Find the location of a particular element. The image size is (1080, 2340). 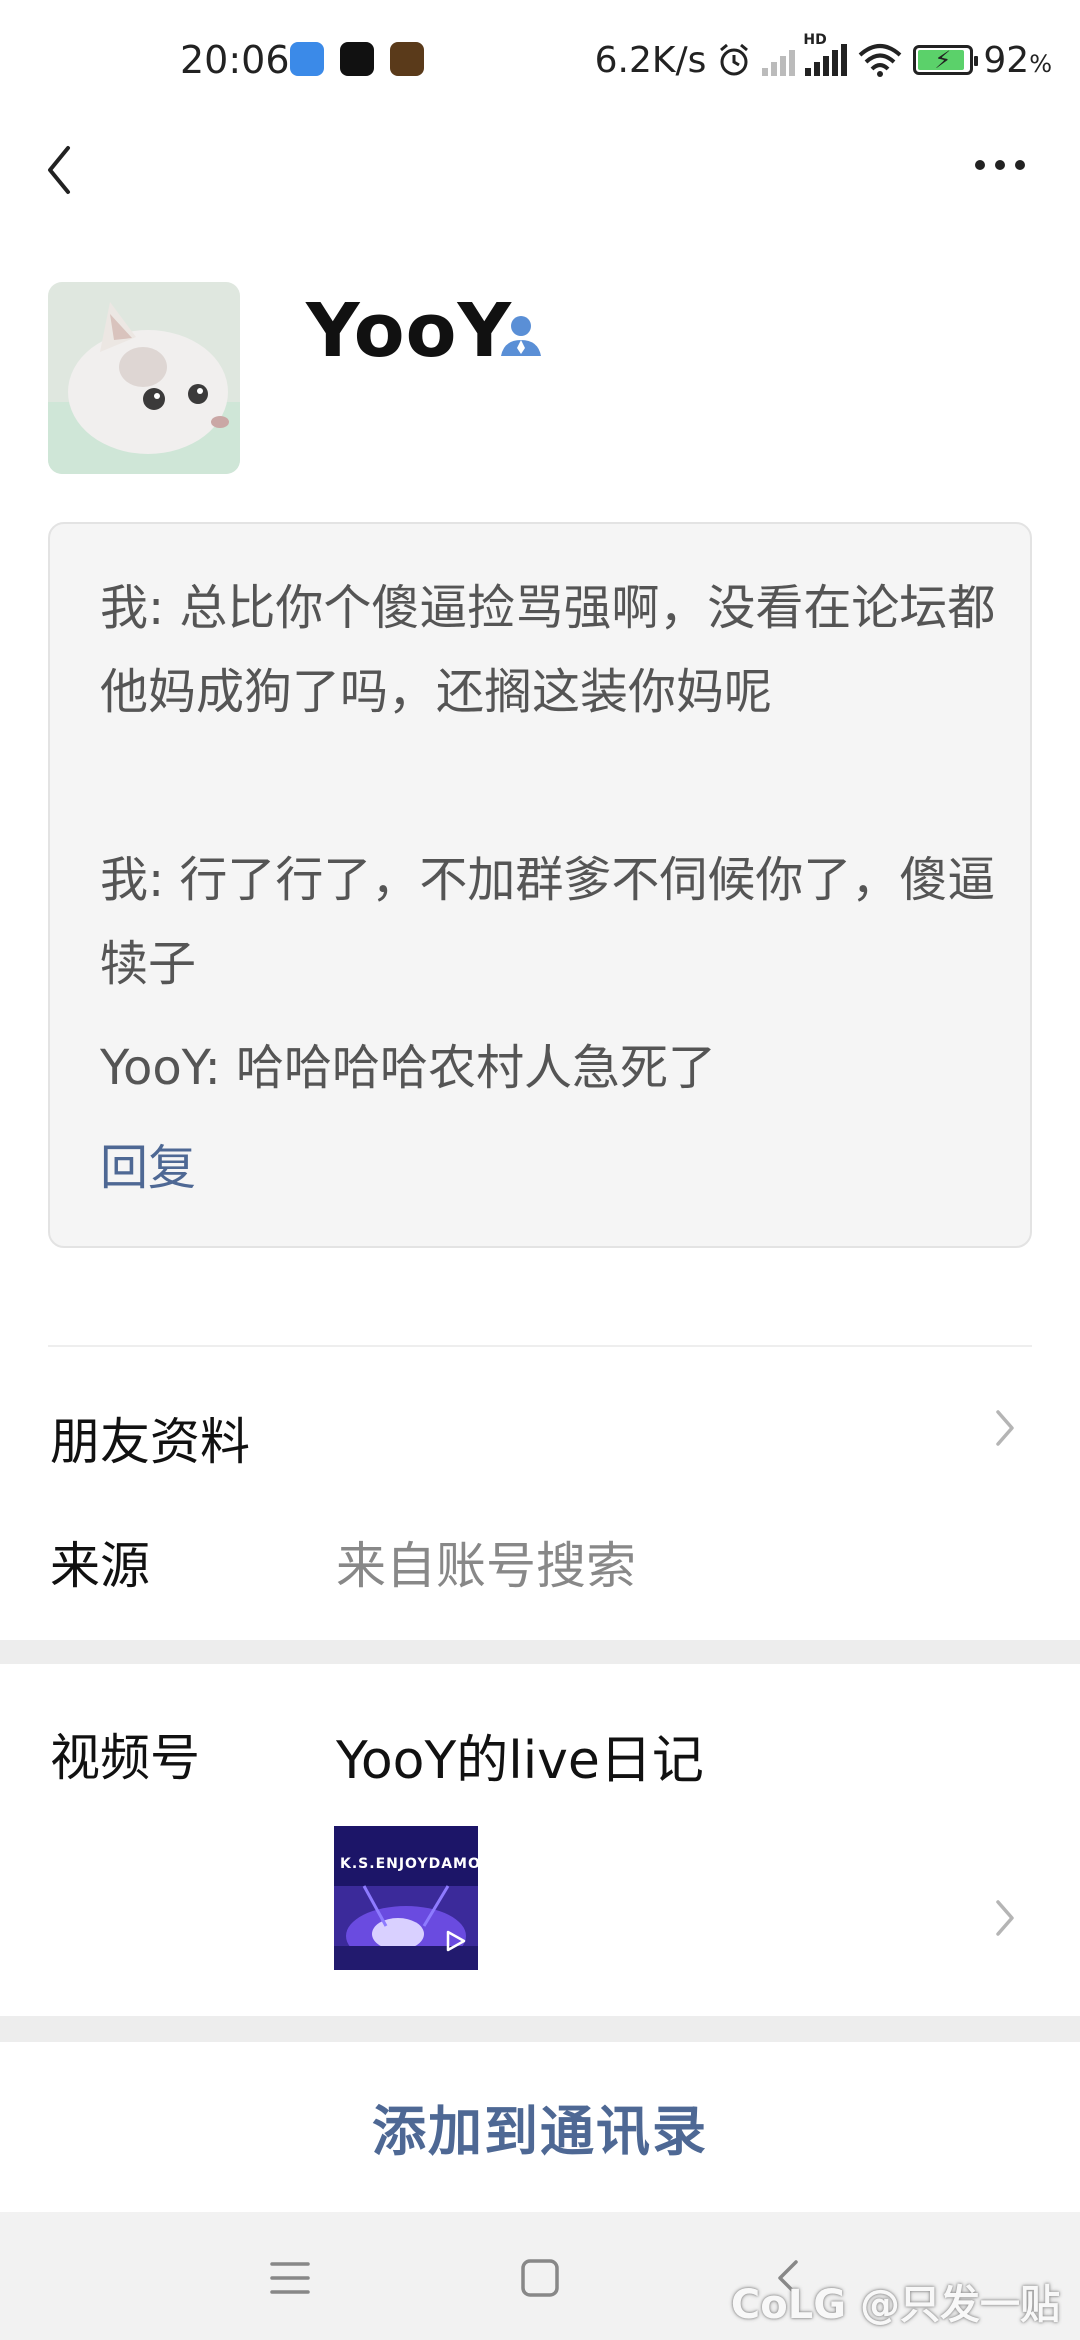

more-options-icon is located at coordinates (1000, 165).